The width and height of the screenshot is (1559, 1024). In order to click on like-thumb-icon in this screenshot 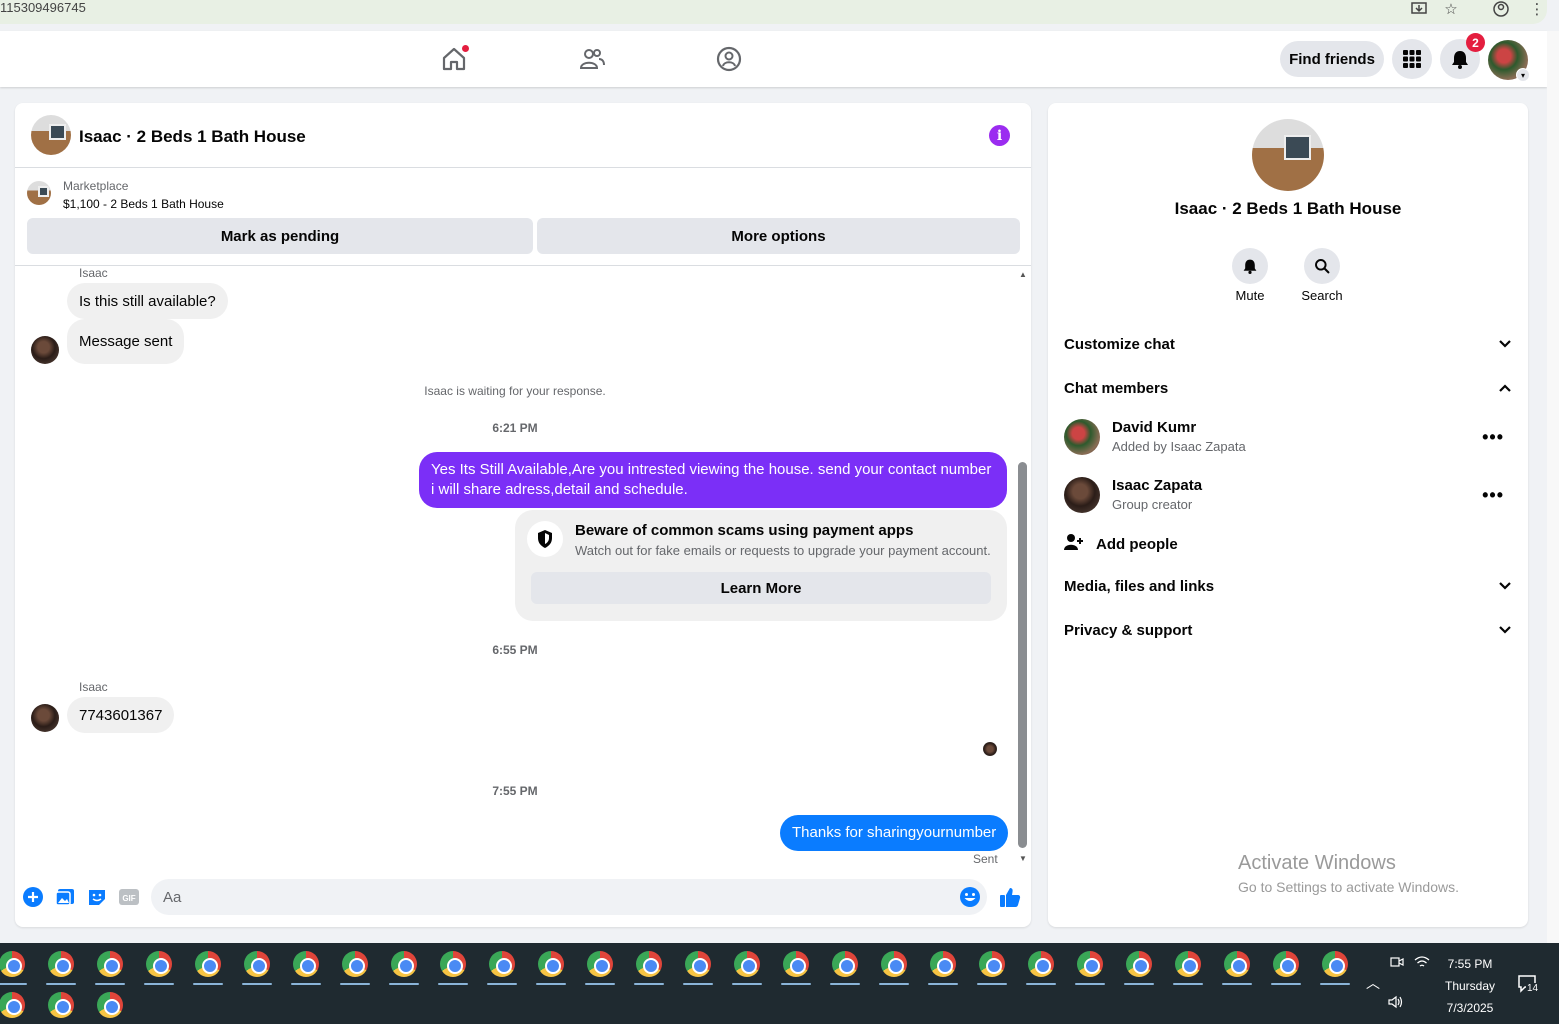, I will do `click(1010, 897)`.